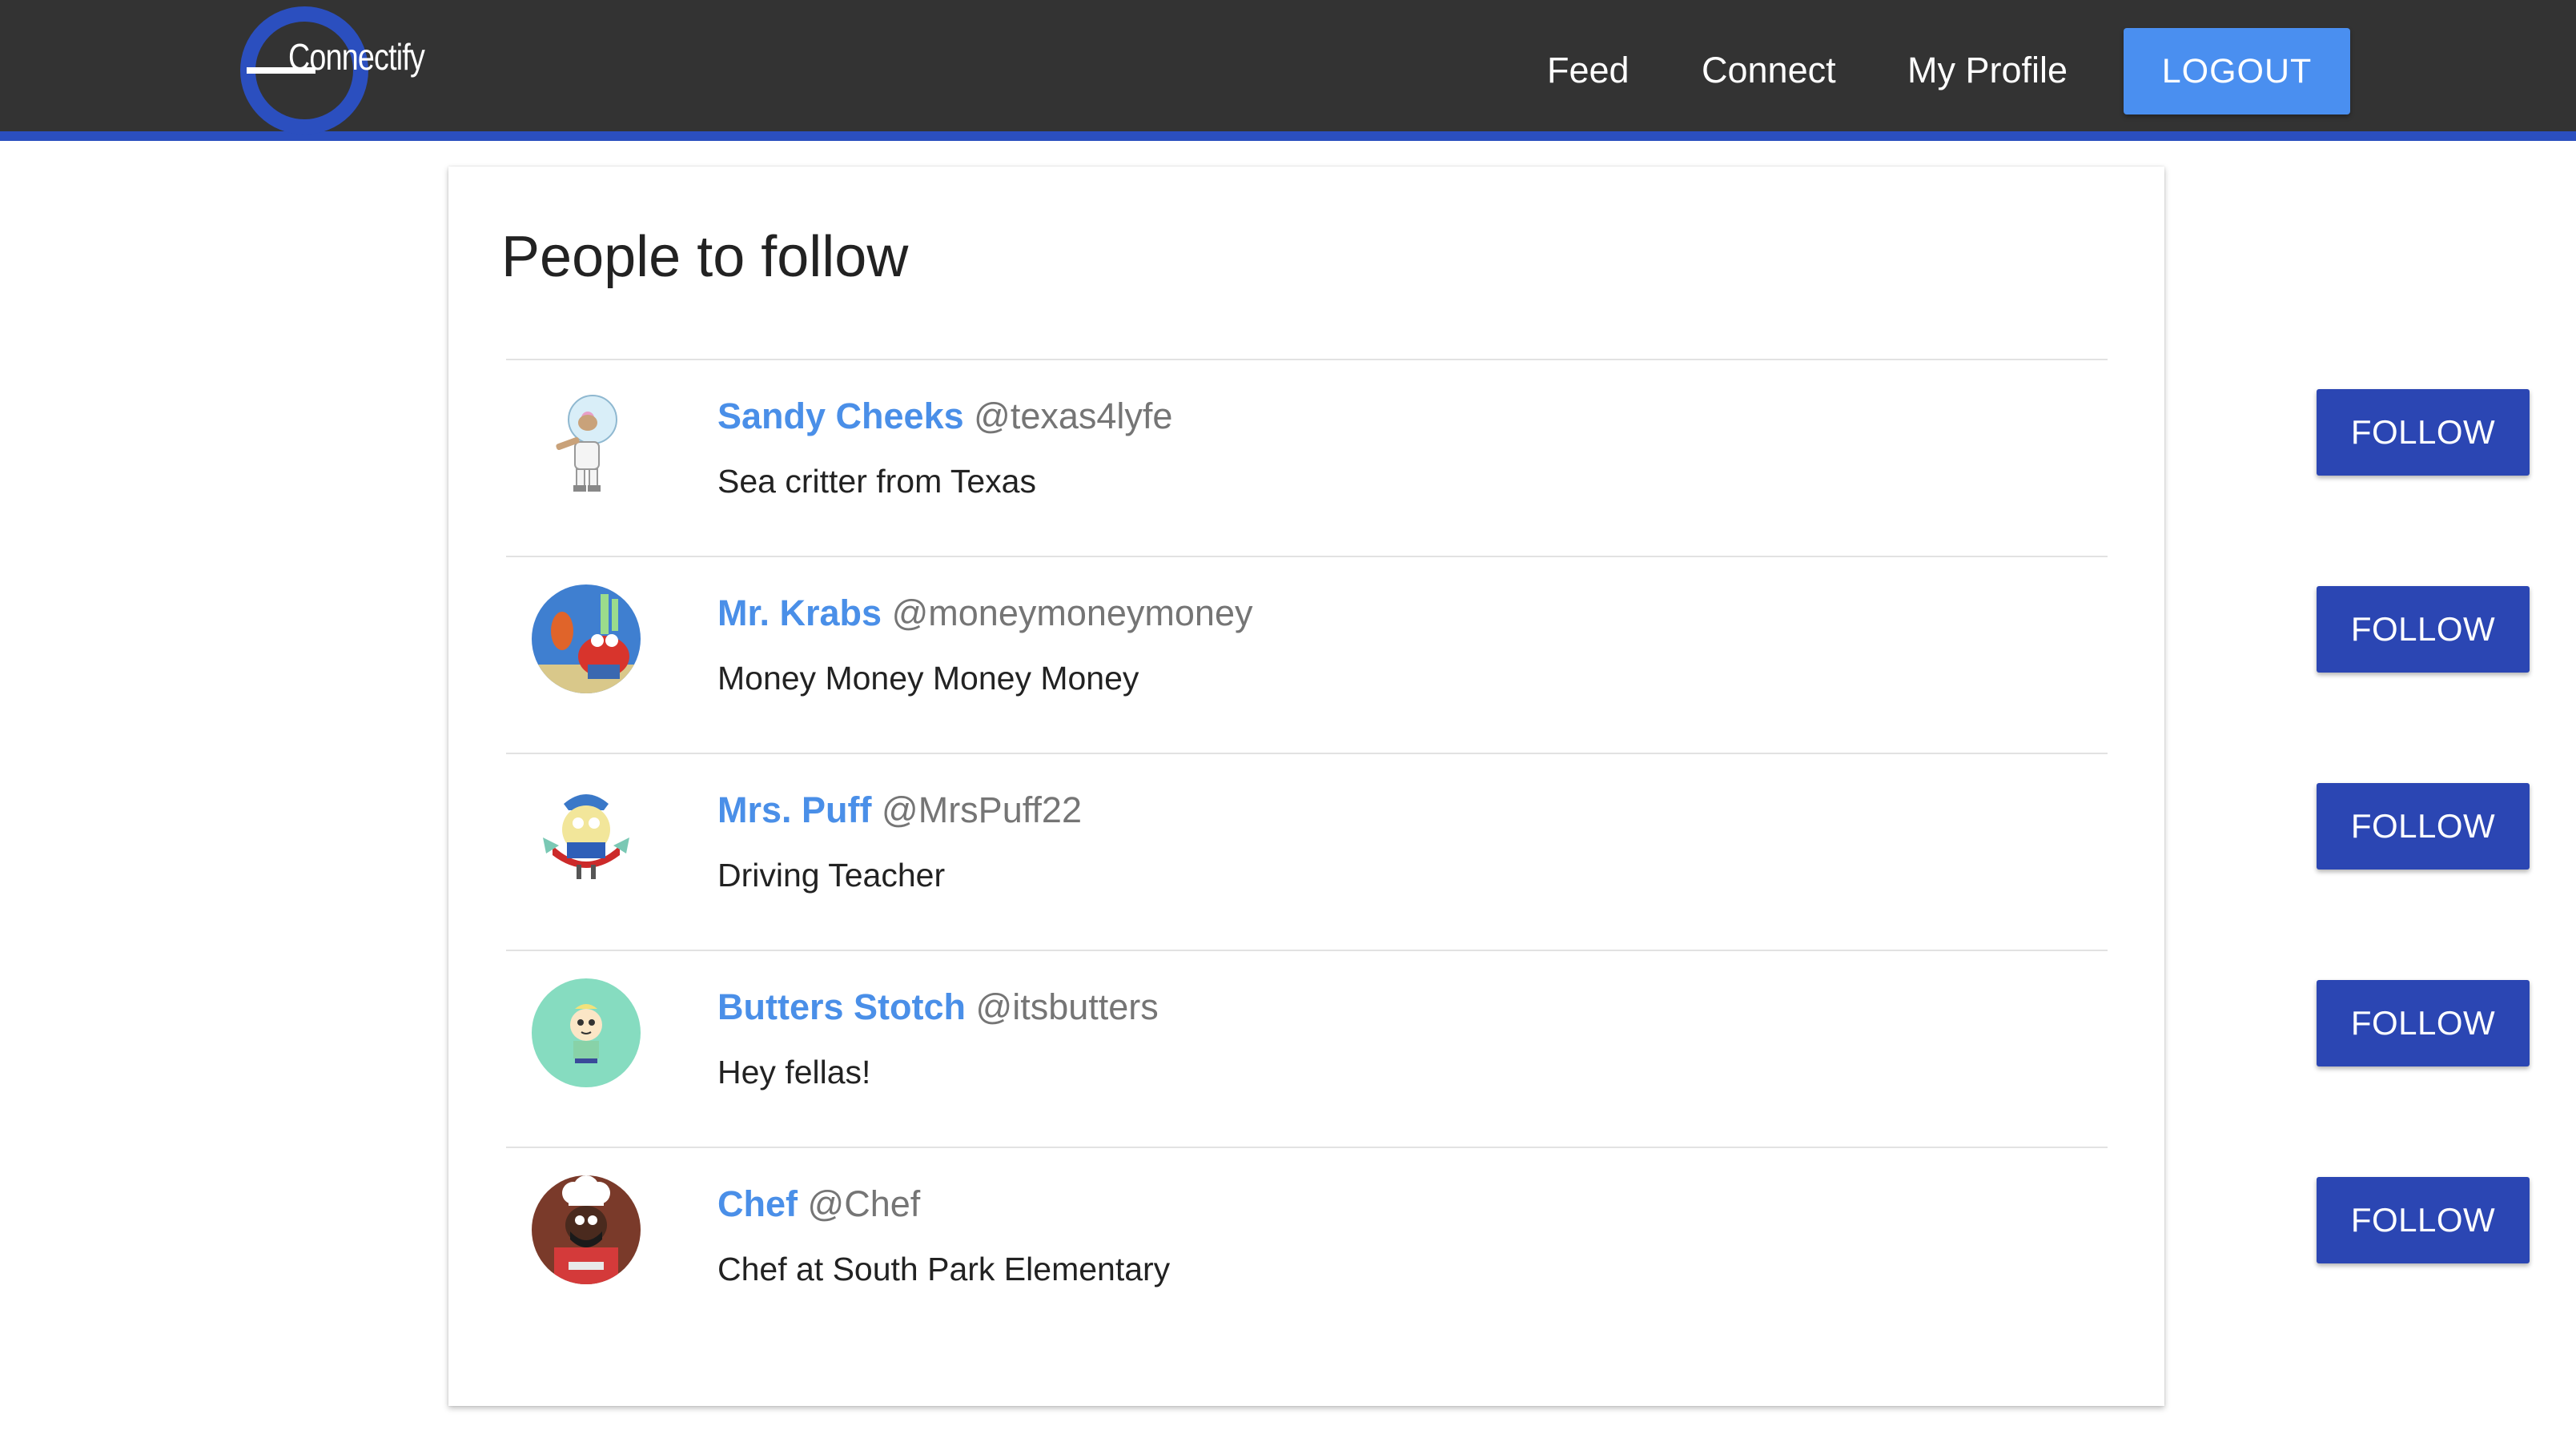 The height and width of the screenshot is (1450, 2576). What do you see at coordinates (794, 1072) in the screenshot?
I see `person-bio: Hey fellas!` at bounding box center [794, 1072].